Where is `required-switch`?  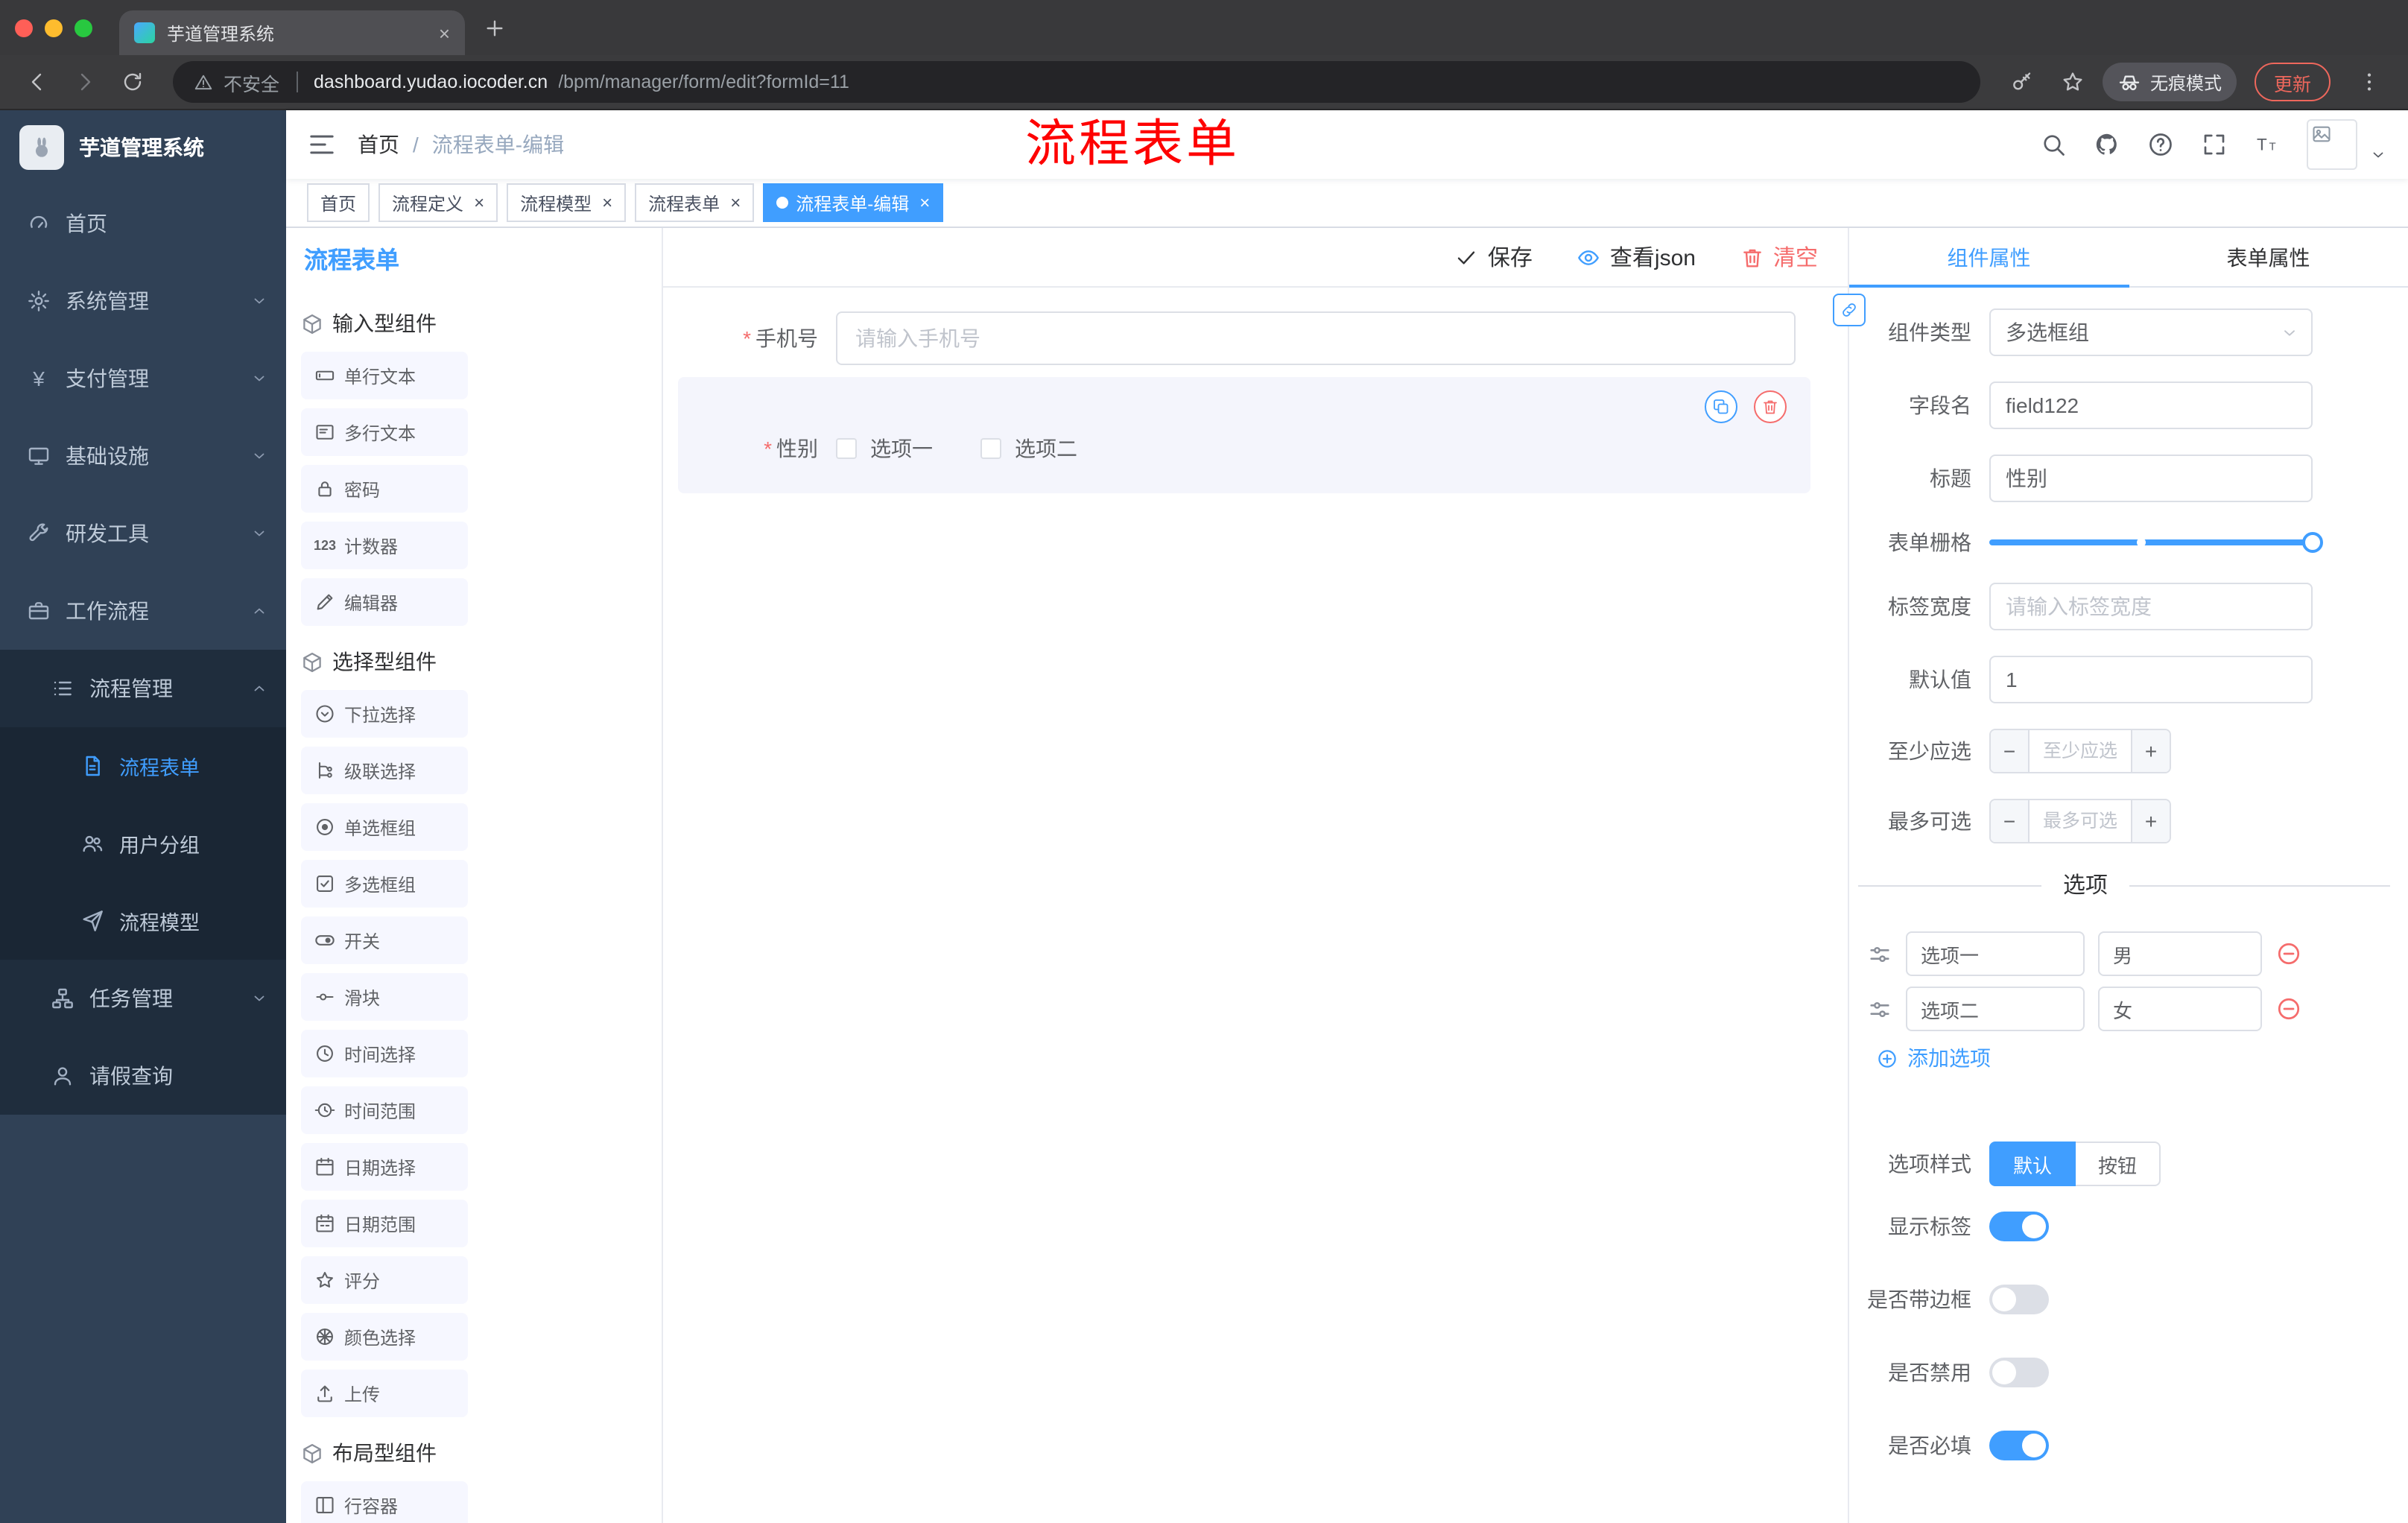
required-switch is located at coordinates (2019, 1445).